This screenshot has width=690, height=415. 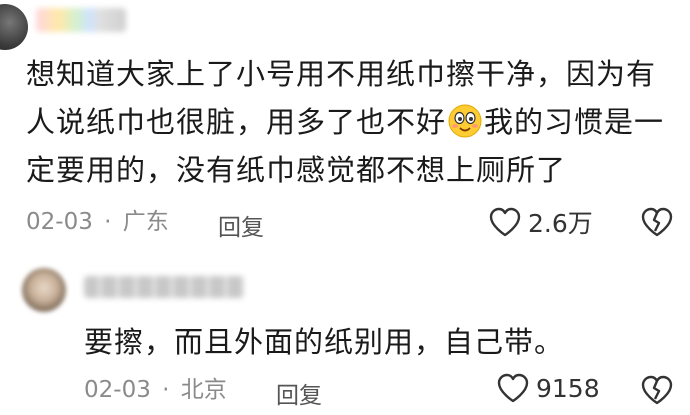 What do you see at coordinates (145, 222) in the screenshot?
I see `comment-location: 广东` at bounding box center [145, 222].